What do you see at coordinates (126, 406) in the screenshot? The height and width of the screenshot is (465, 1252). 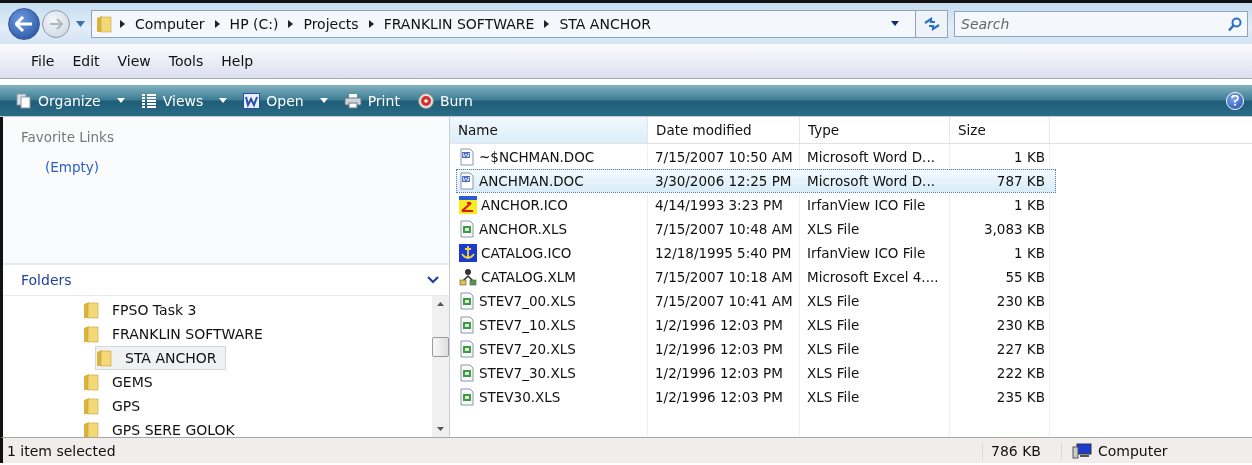 I see `folder-tree-item: GPS` at bounding box center [126, 406].